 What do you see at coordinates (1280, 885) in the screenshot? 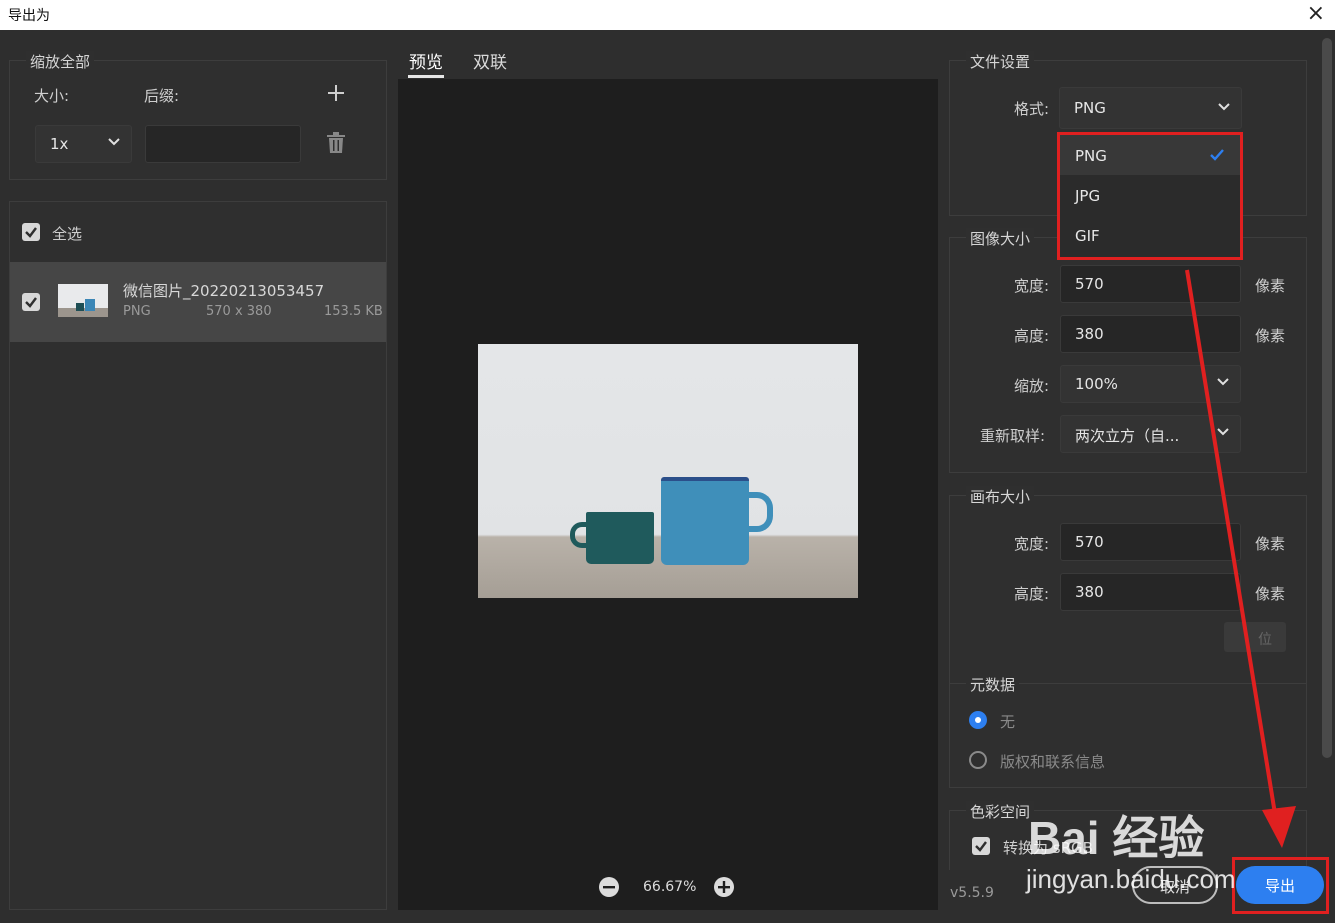
I see `export-annotation-box` at bounding box center [1280, 885].